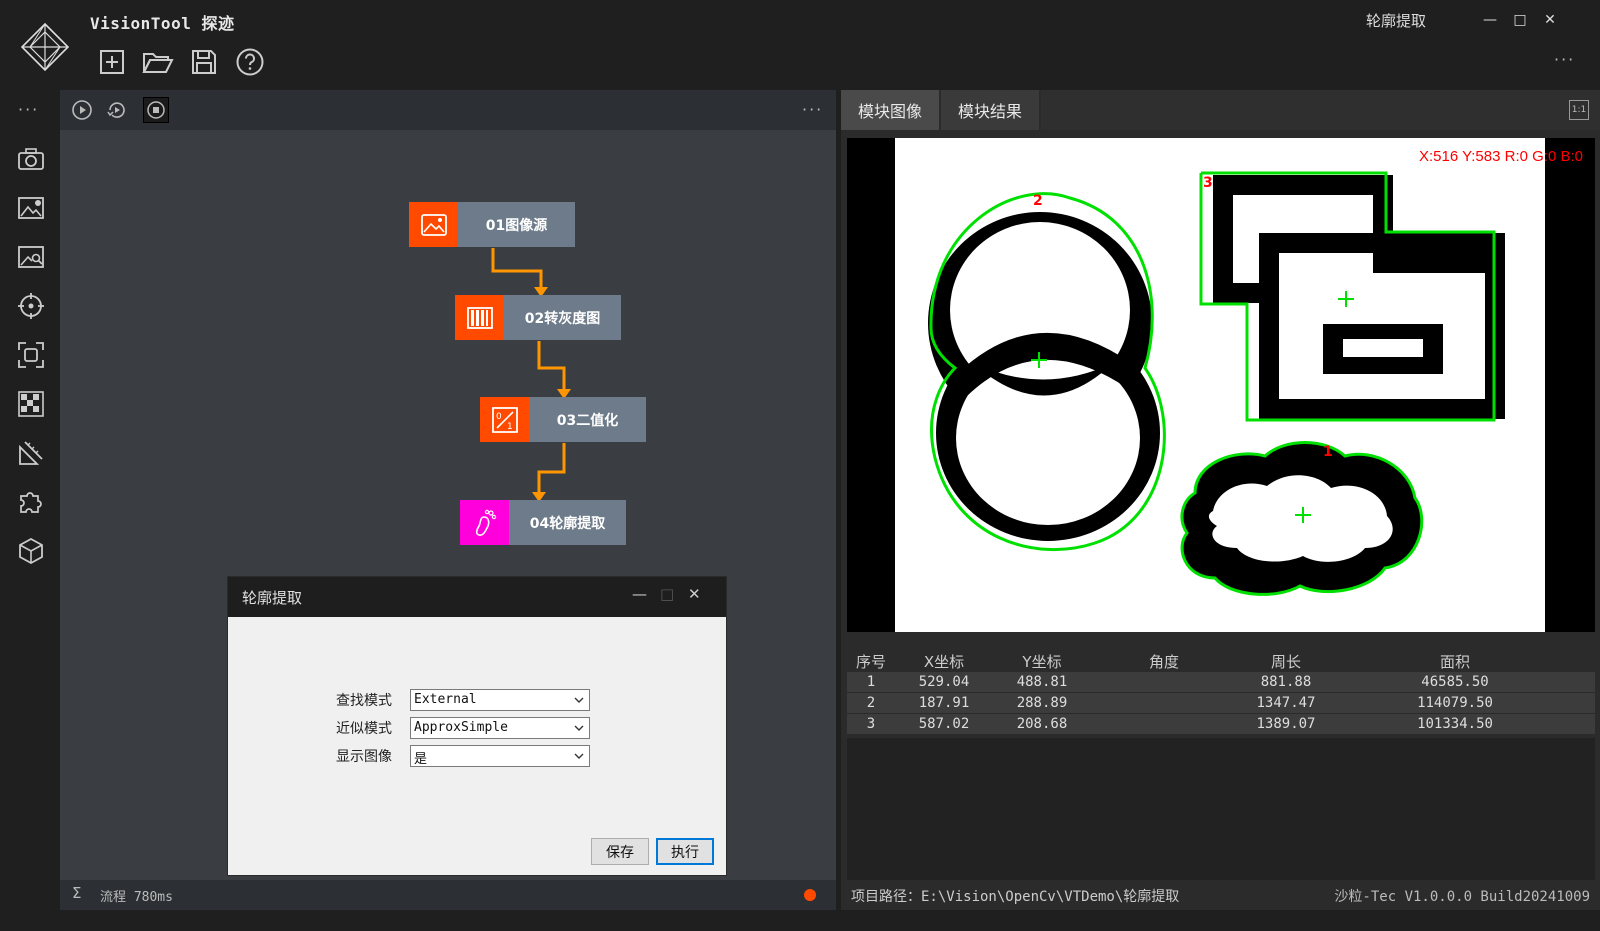  Describe the element at coordinates (31, 159) in the screenshot. I see `camera-icon` at that location.